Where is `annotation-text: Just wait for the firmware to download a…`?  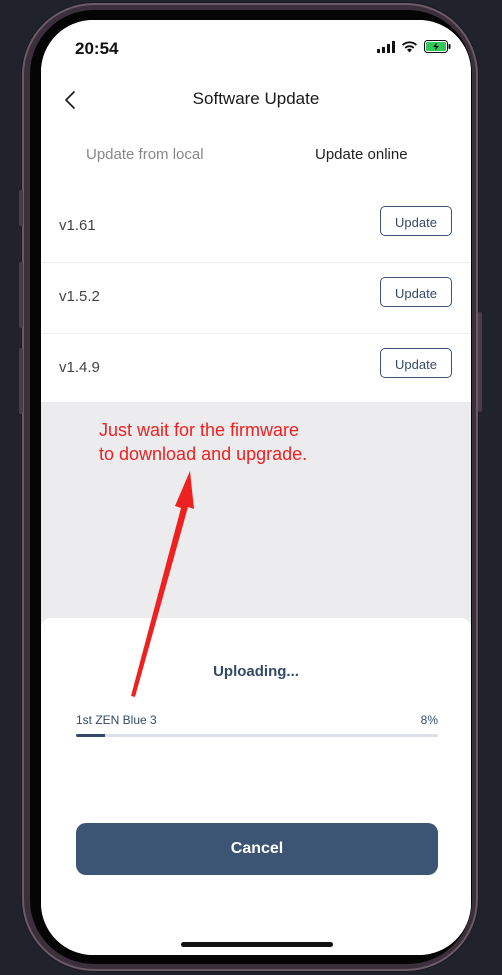
annotation-text: Just wait for the firmware to download a… is located at coordinates (249, 442).